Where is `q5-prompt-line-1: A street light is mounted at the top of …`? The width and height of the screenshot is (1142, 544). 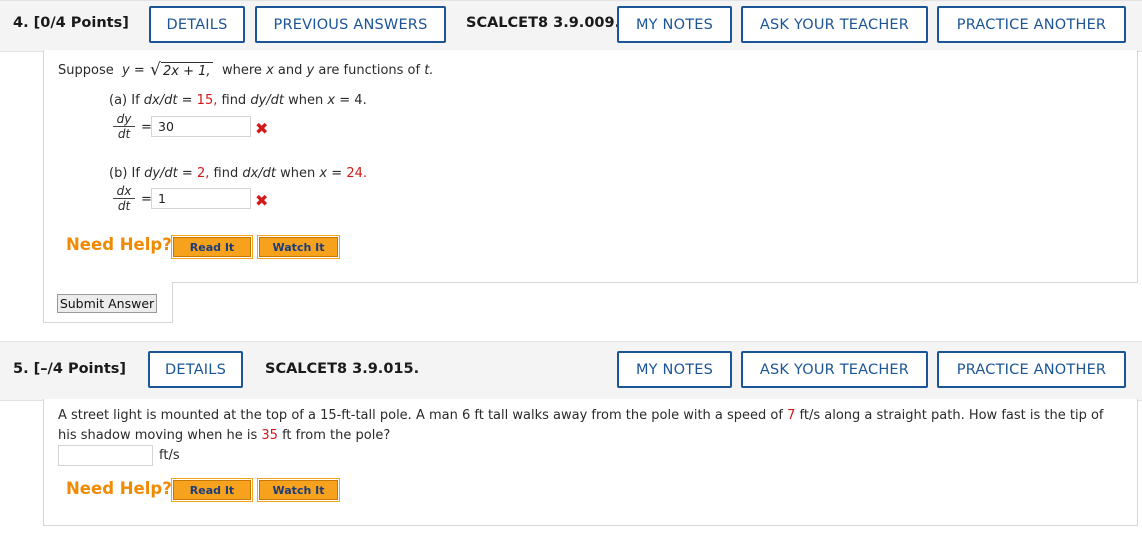
q5-prompt-line-1: A street light is mounted at the top of … is located at coordinates (580, 415).